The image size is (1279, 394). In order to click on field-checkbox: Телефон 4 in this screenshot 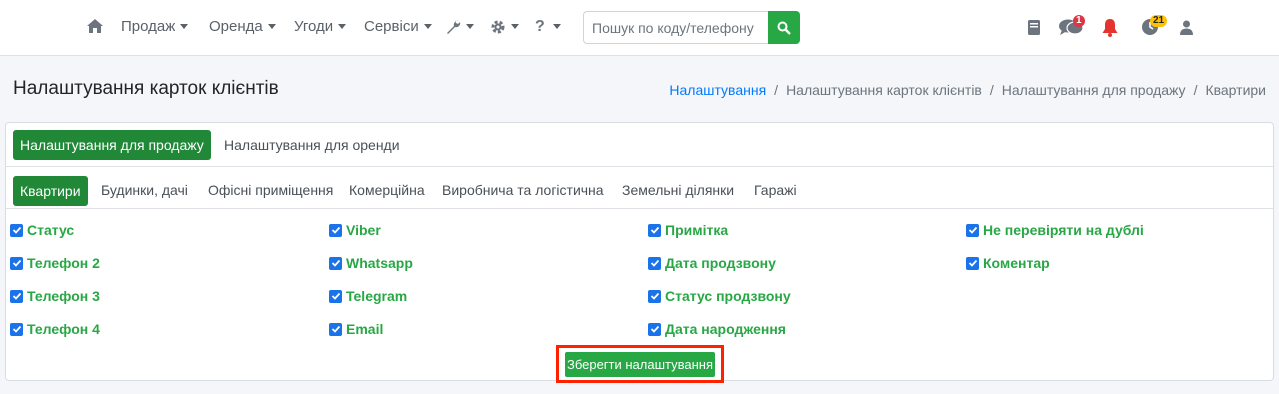, I will do `click(55, 329)`.